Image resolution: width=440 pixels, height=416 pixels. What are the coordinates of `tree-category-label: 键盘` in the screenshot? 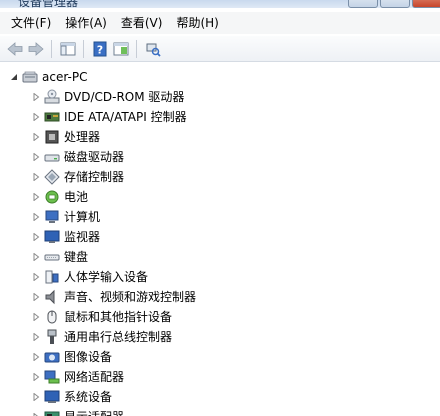 It's located at (76, 257).